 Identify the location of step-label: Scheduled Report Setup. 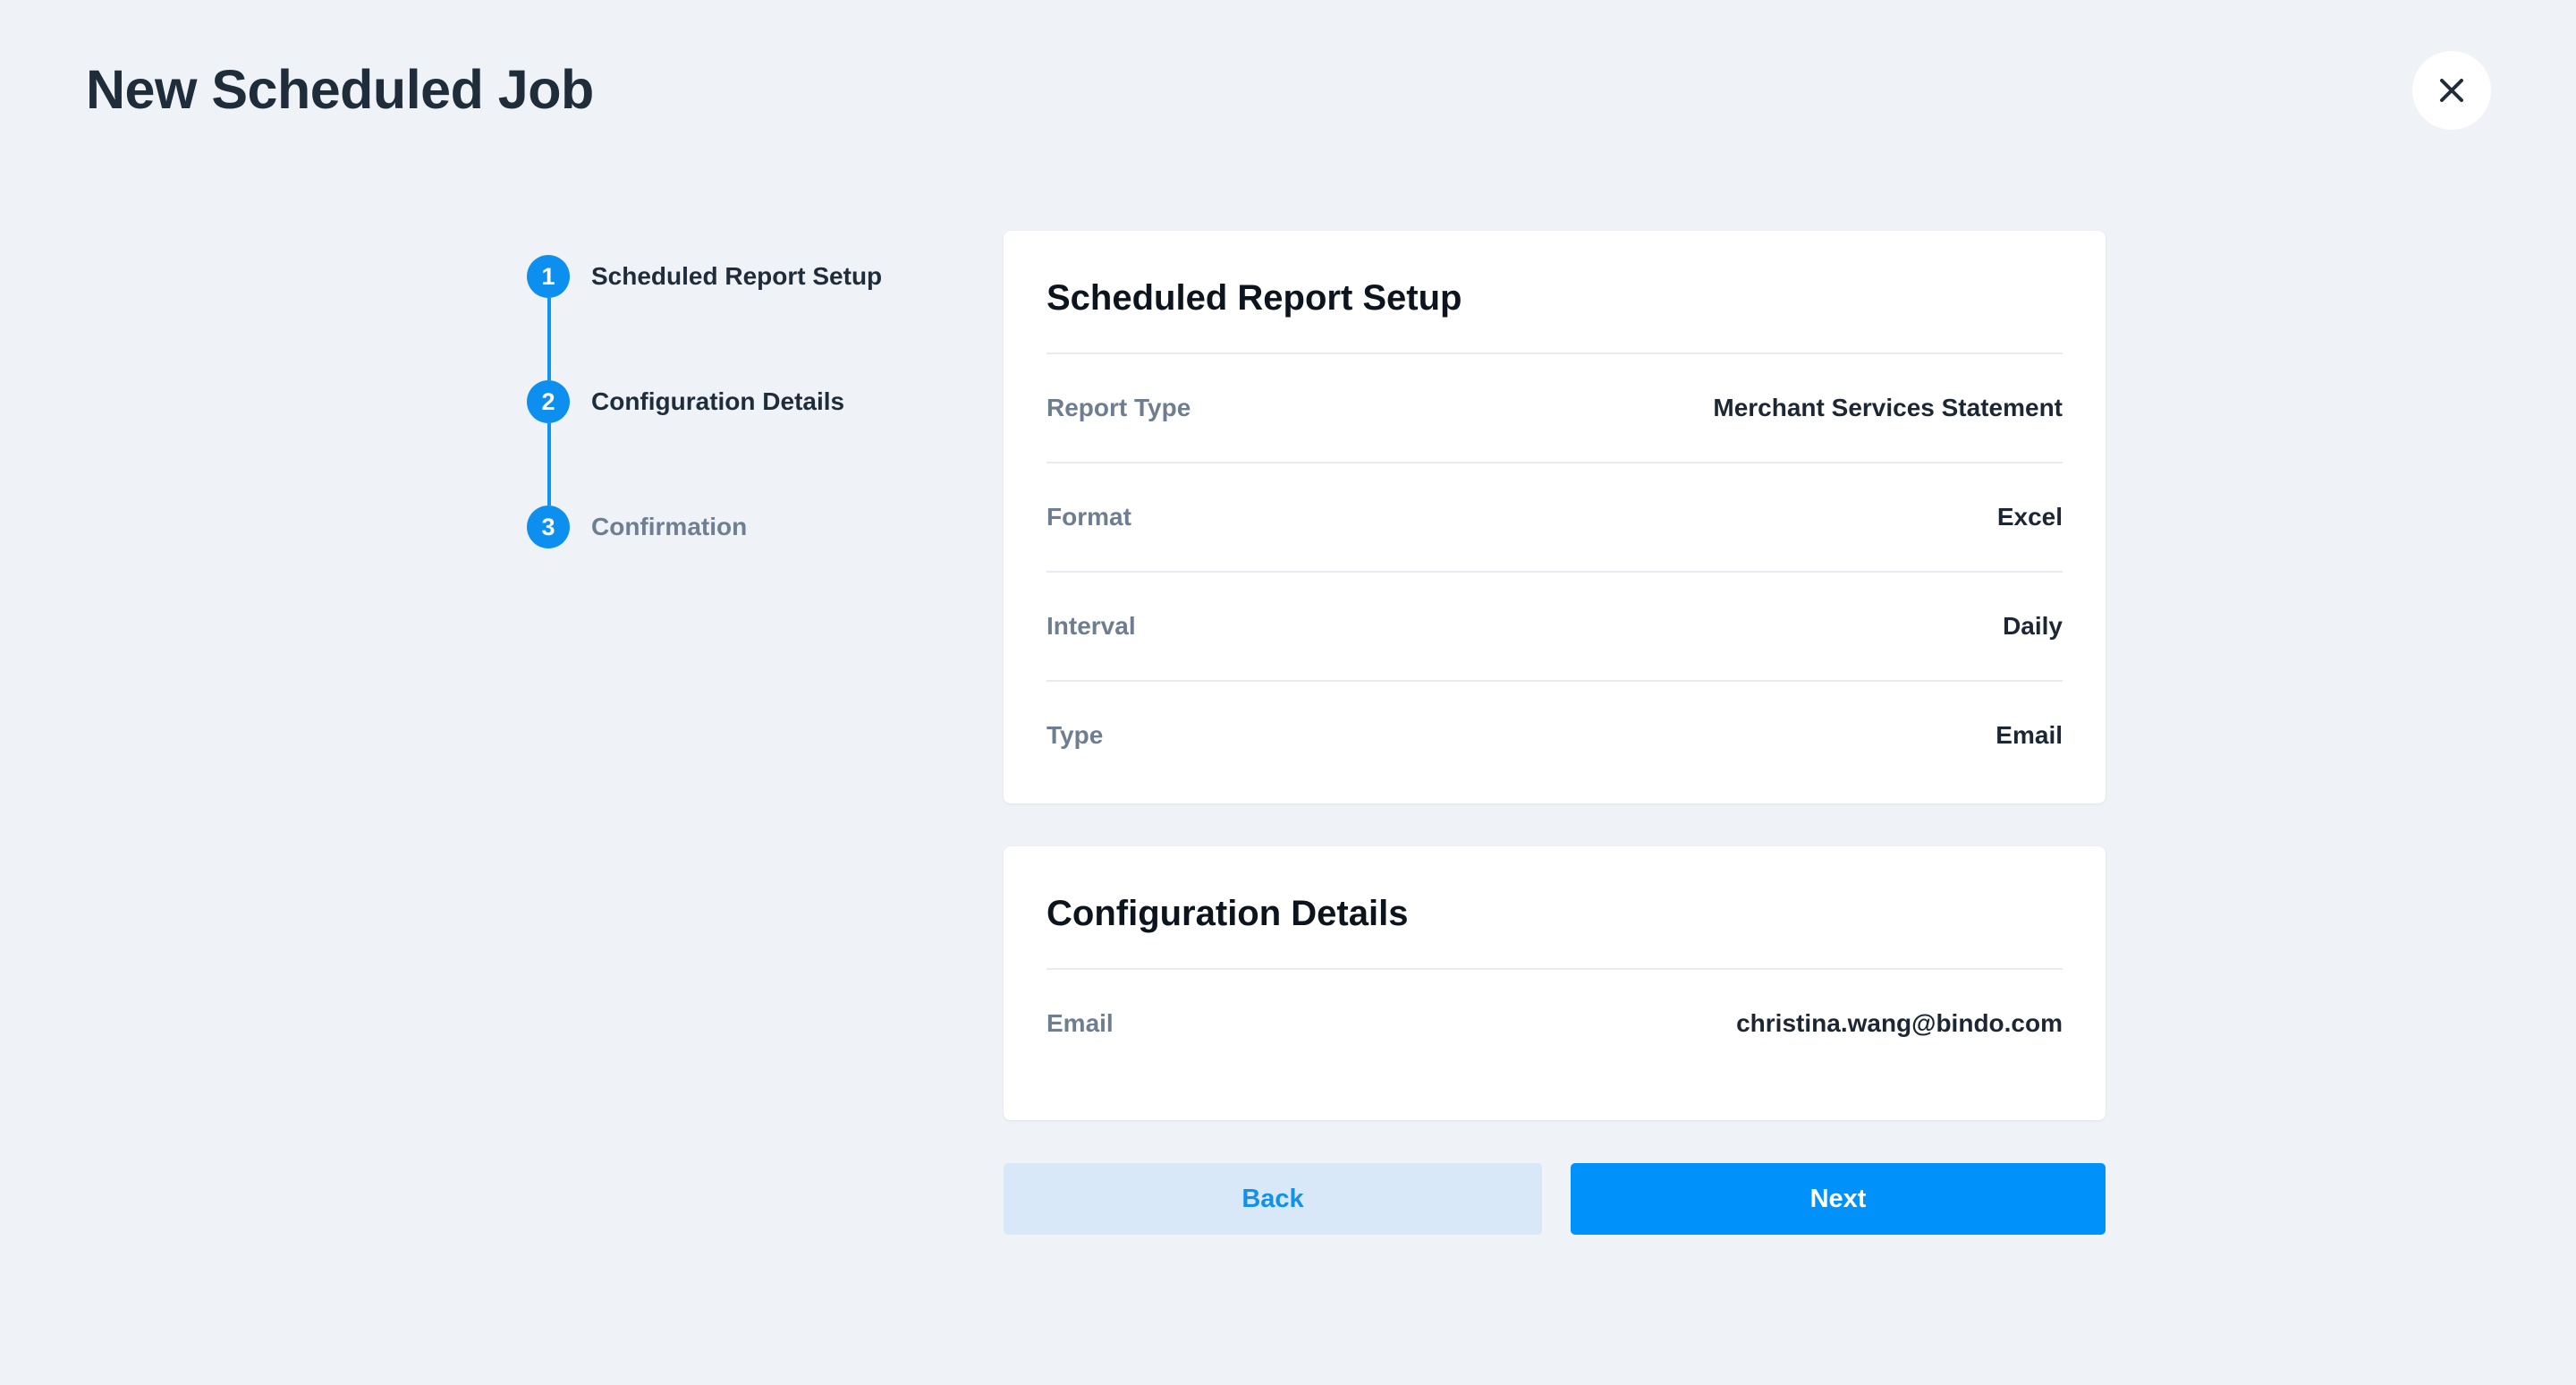
(737, 276).